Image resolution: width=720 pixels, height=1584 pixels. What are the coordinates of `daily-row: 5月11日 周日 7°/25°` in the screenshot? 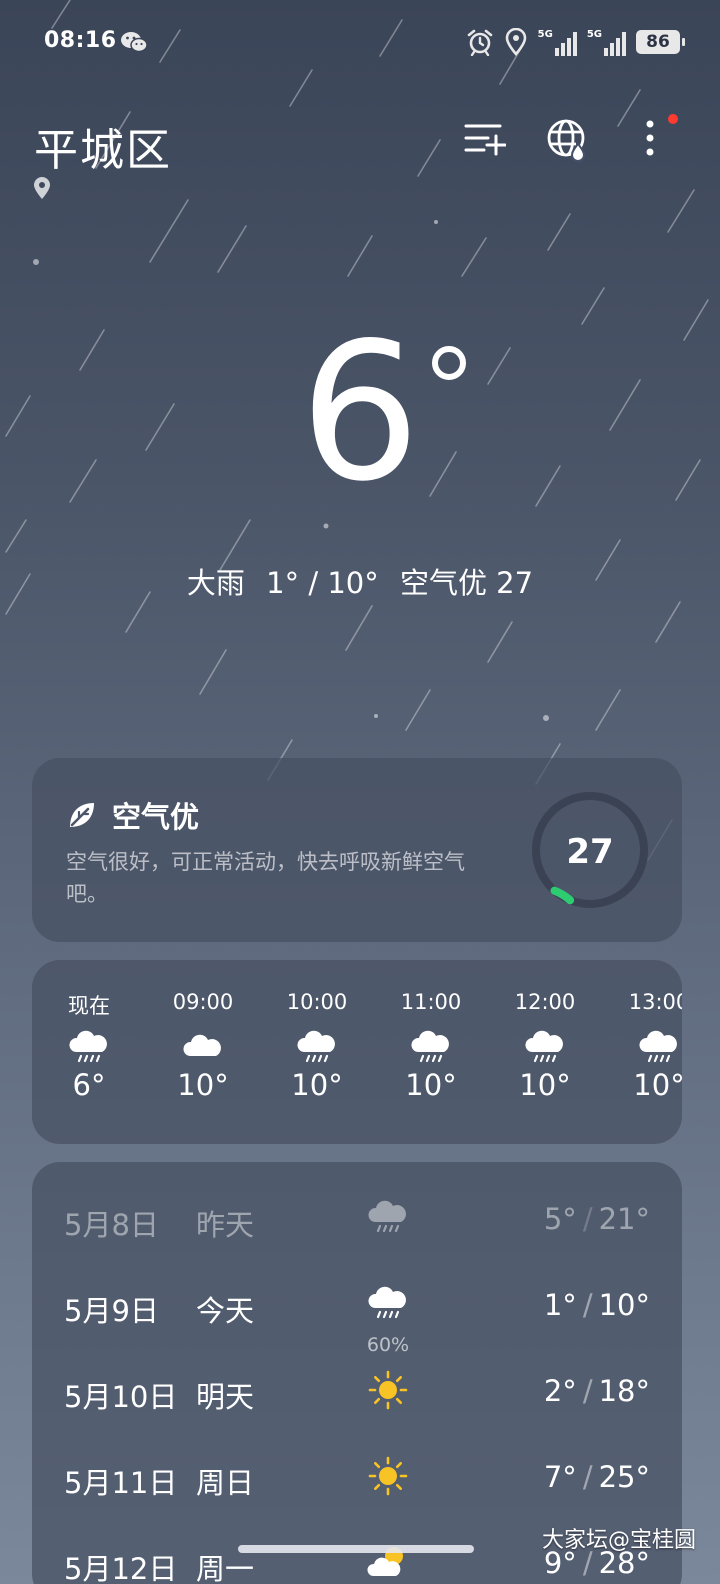 It's located at (357, 1478).